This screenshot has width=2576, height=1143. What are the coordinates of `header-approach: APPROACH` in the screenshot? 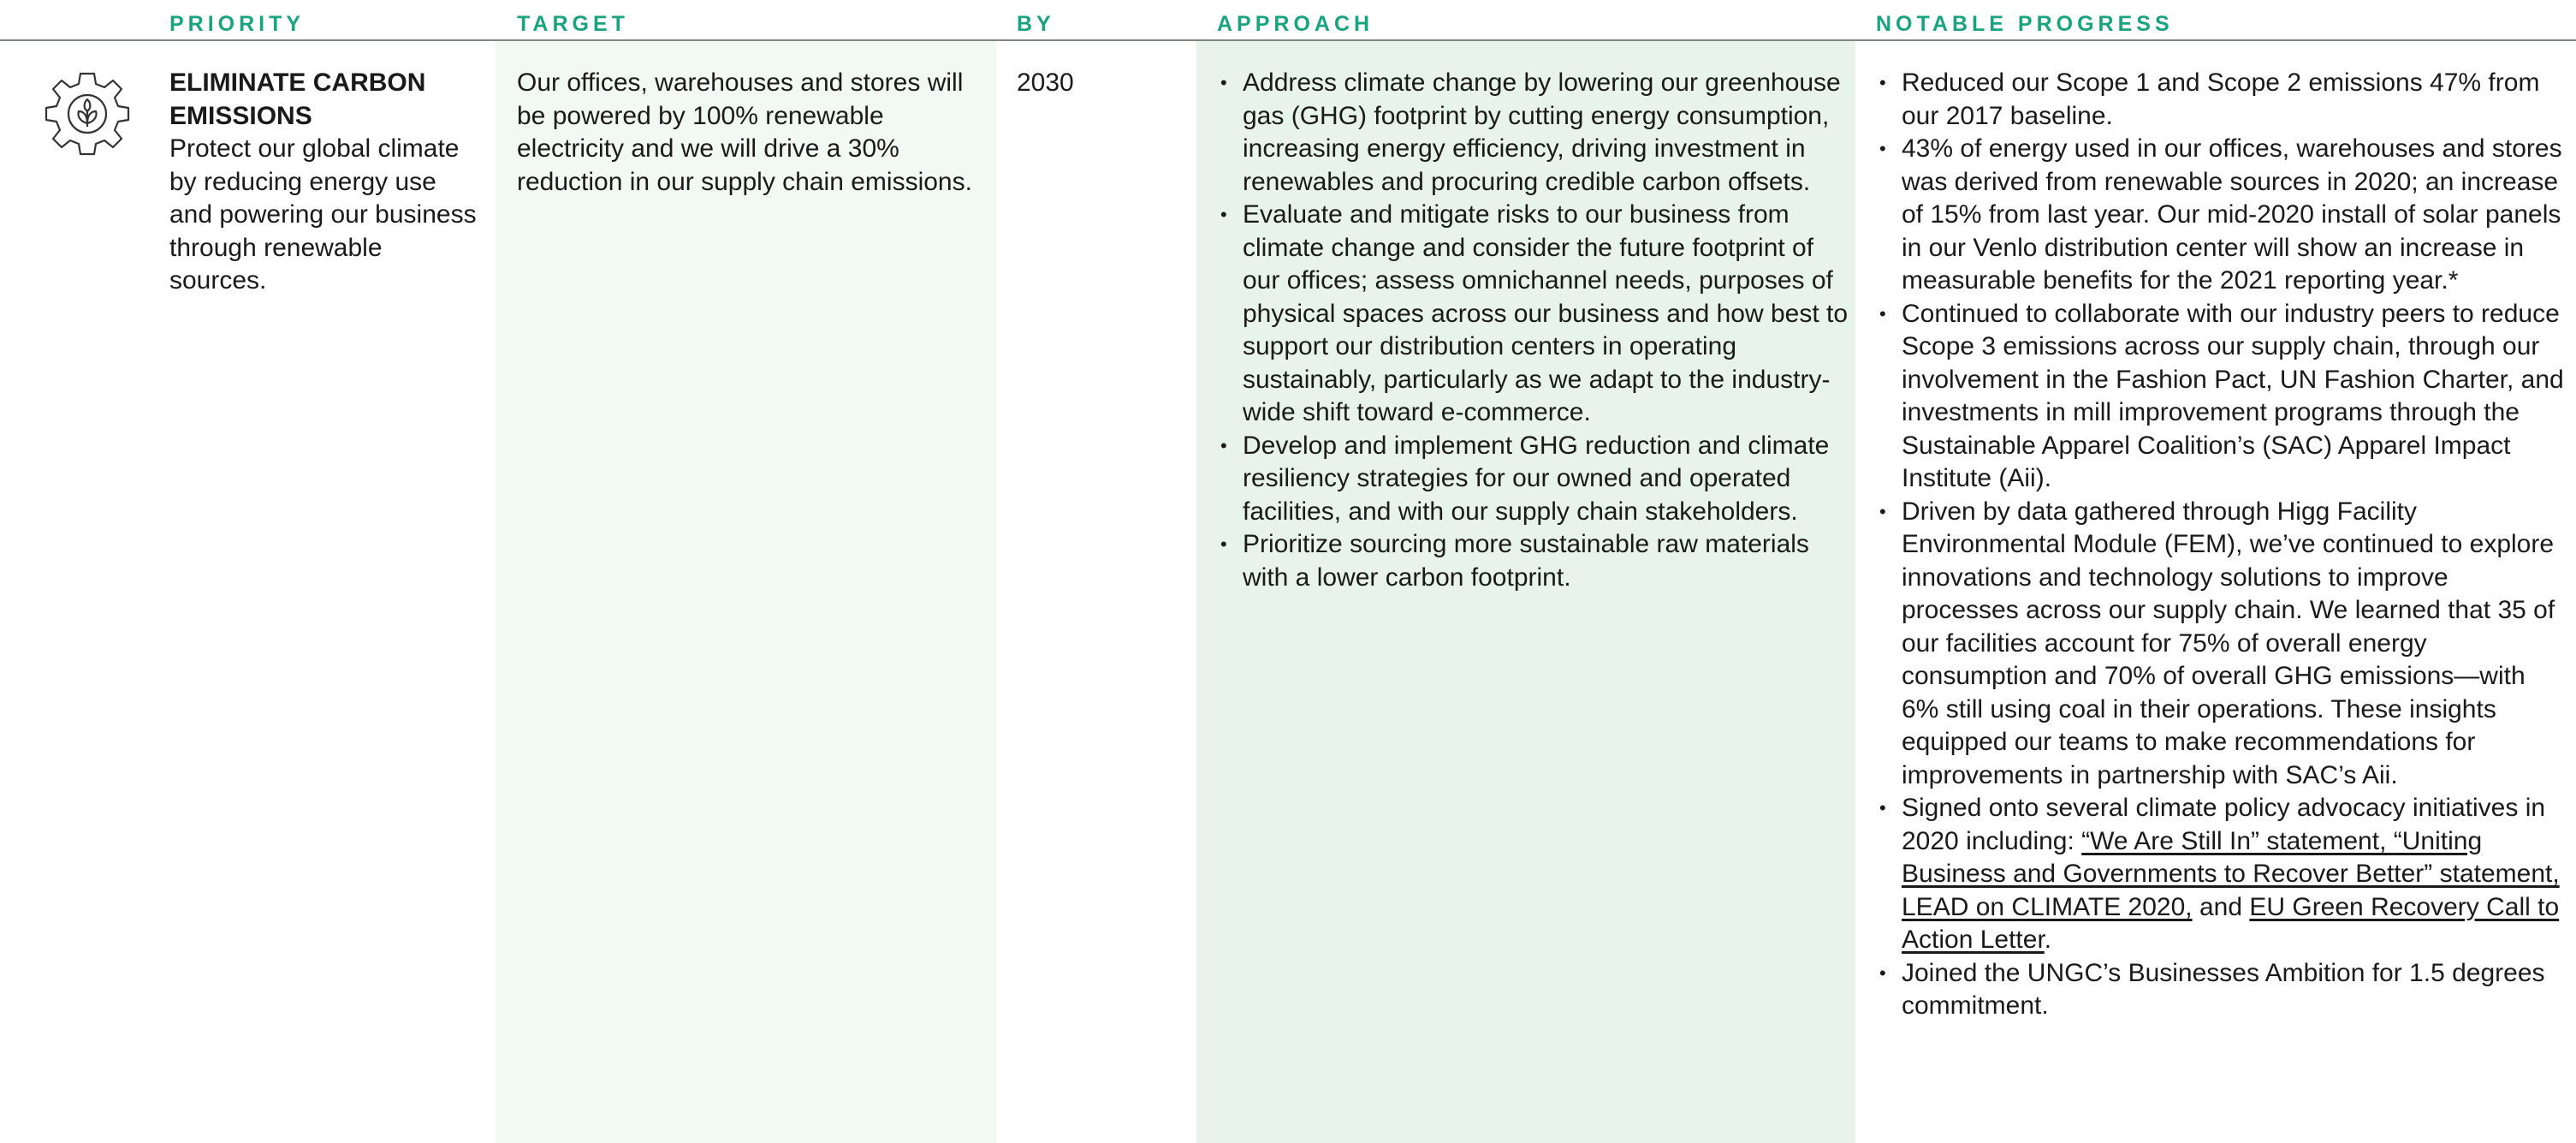 It's located at (1295, 24).